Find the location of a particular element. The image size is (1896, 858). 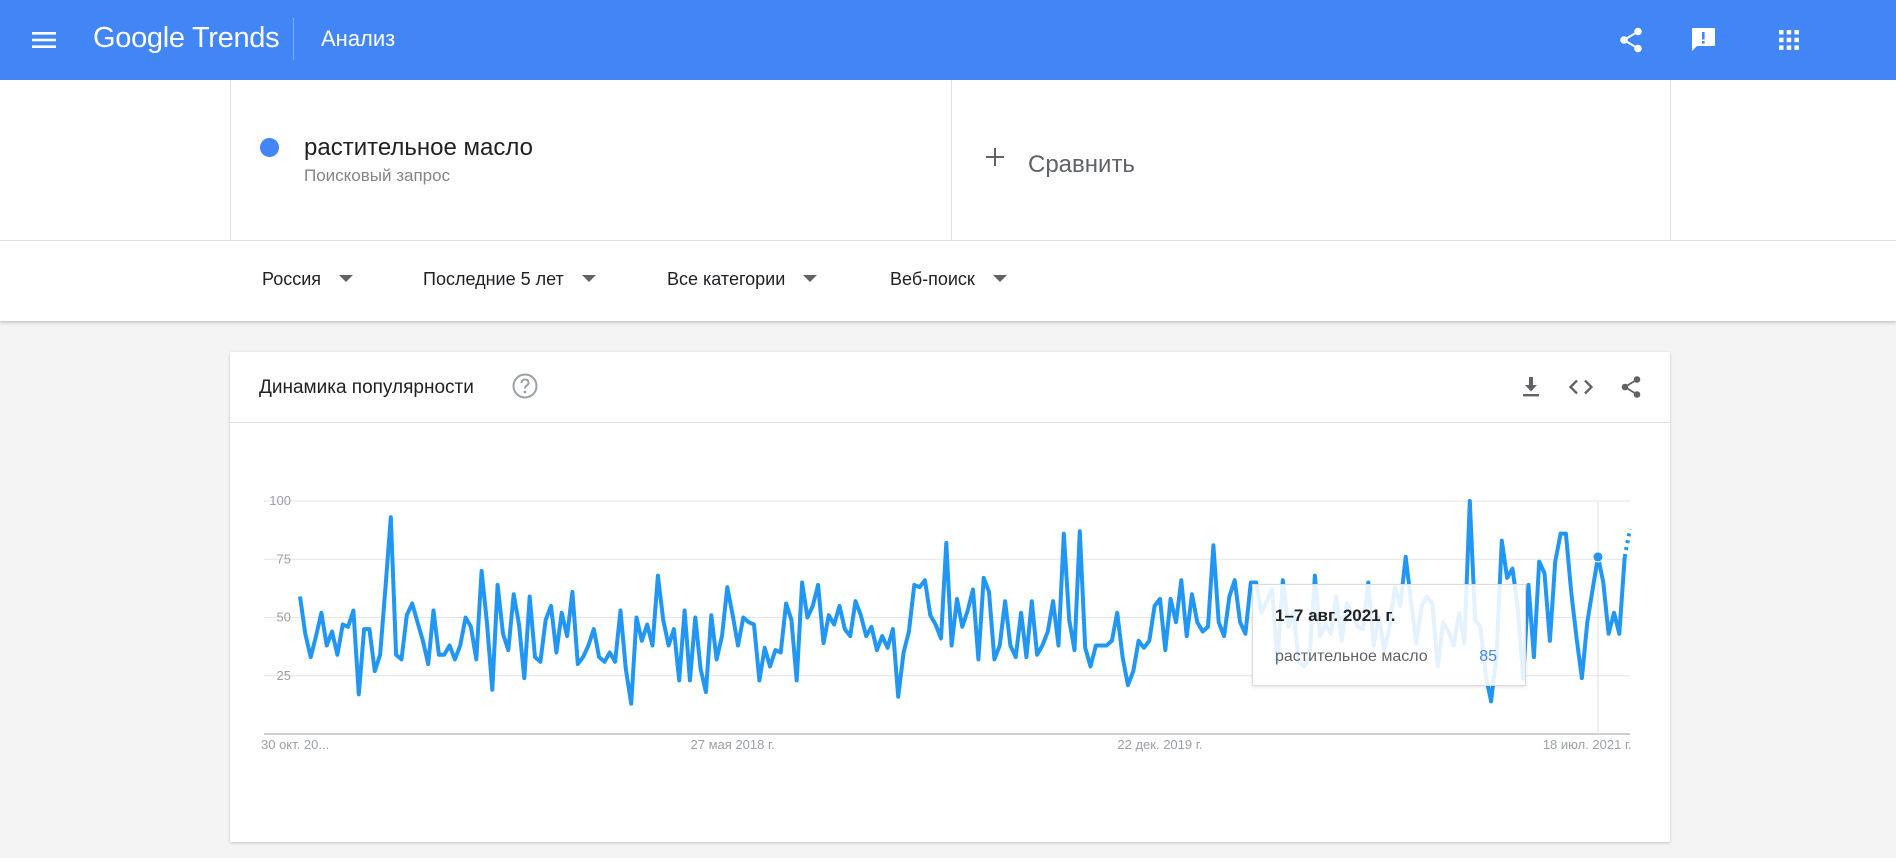

chart-tooltip: 1–7 авг. 2021 г. растительное масло 85 is located at coordinates (1389, 635).